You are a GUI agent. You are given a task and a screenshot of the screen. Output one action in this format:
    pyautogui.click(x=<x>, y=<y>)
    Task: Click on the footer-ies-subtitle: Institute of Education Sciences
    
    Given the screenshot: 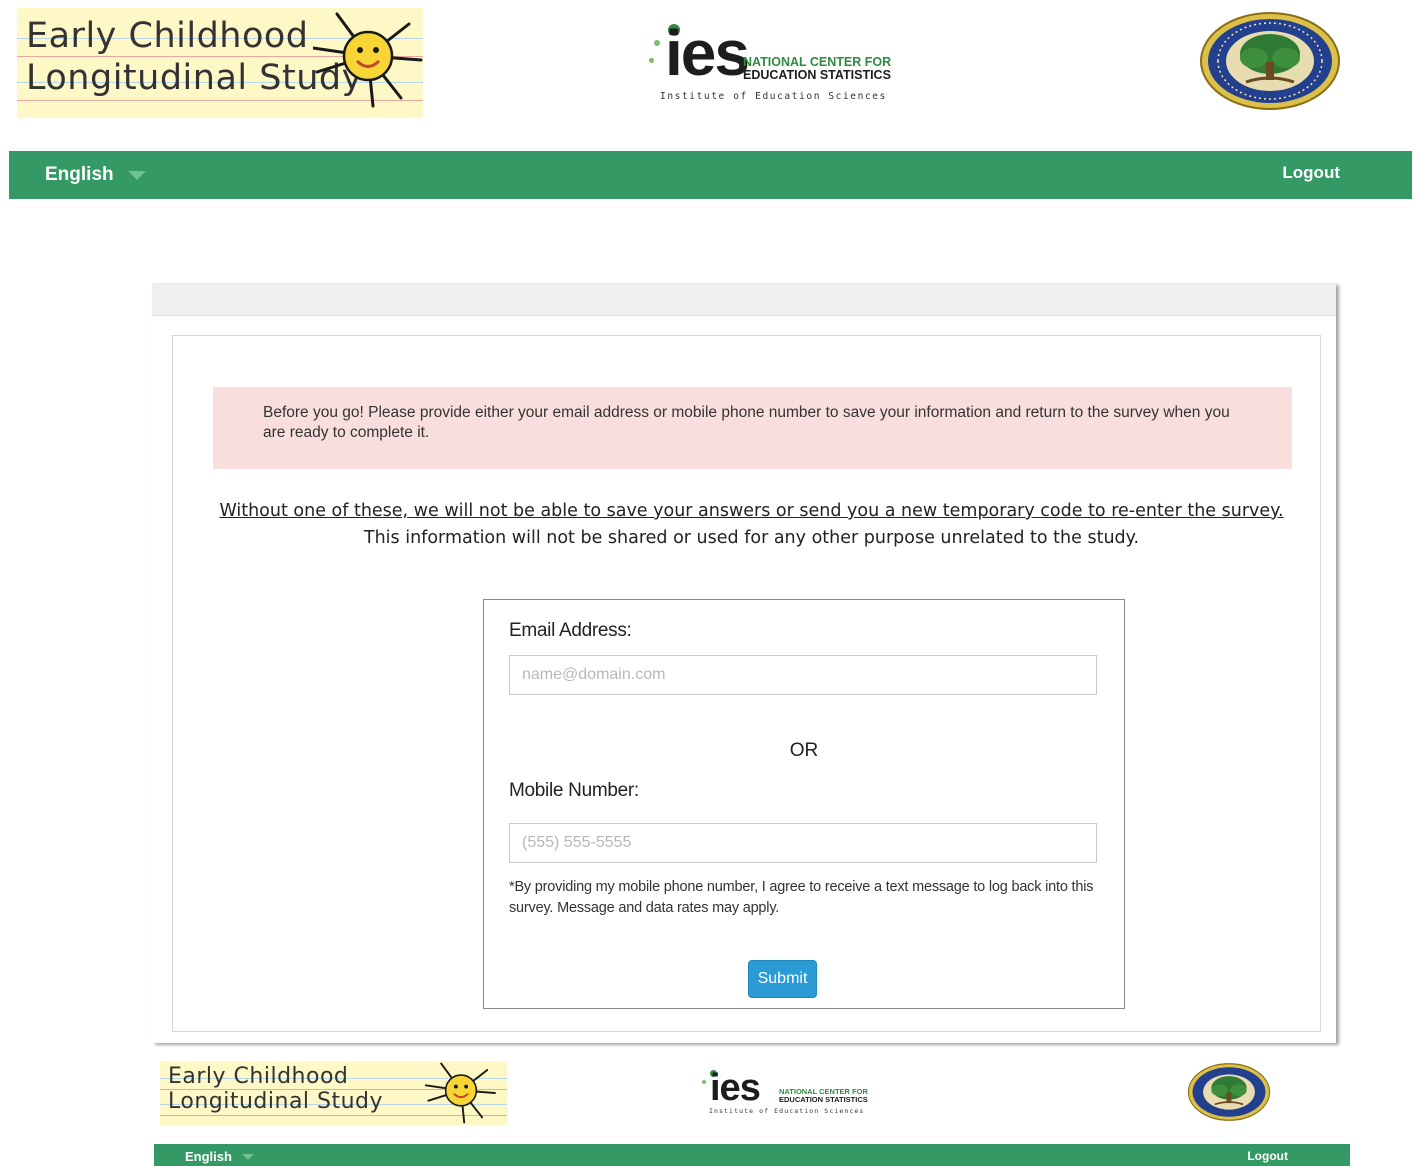 What is the action you would take?
    pyautogui.click(x=787, y=1111)
    